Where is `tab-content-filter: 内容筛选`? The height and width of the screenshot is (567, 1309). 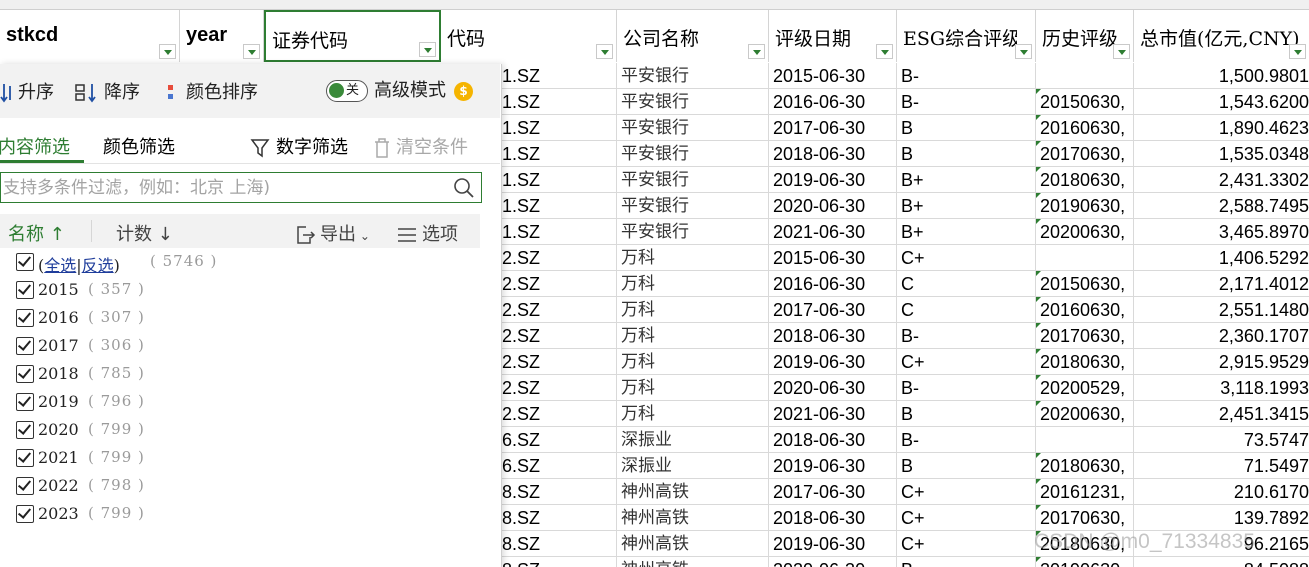 tab-content-filter: 内容筛选 is located at coordinates (35, 146).